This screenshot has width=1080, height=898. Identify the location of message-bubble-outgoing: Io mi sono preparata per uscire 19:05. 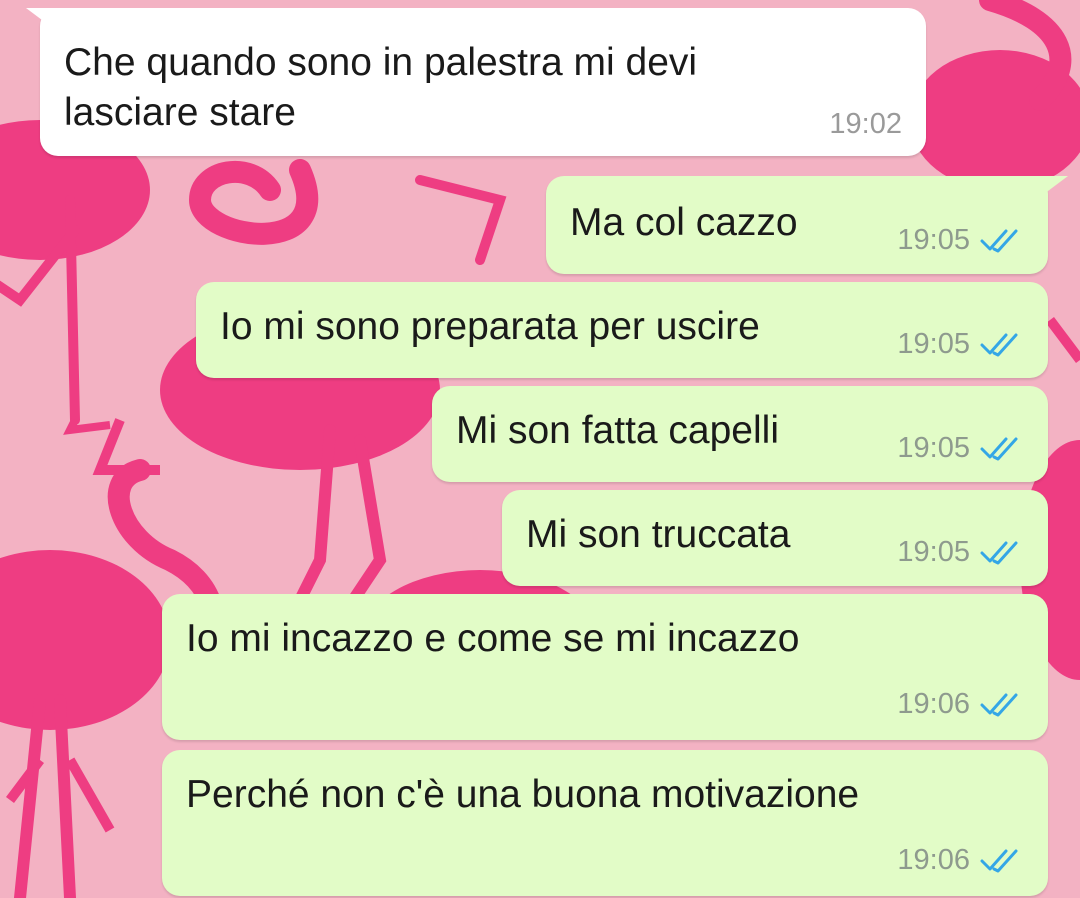
(622, 330).